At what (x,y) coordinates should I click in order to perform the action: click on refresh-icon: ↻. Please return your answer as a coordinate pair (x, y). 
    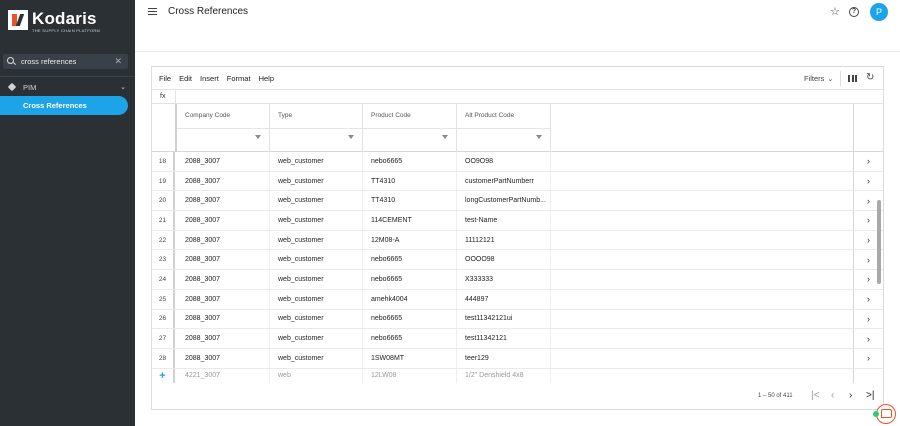
    Looking at the image, I should click on (870, 77).